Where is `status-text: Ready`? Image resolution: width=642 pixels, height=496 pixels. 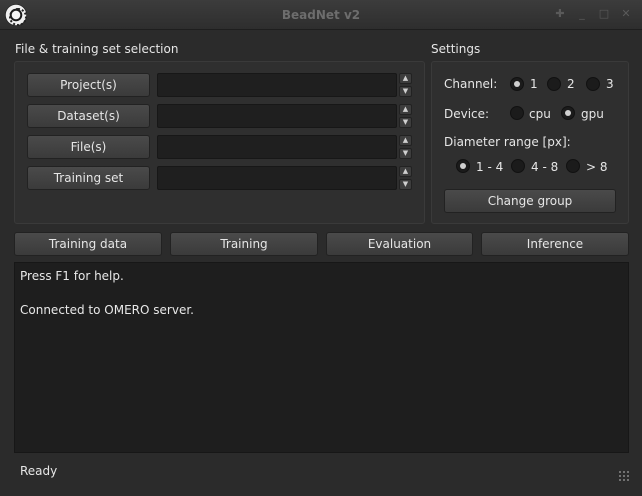 status-text: Ready is located at coordinates (39, 471).